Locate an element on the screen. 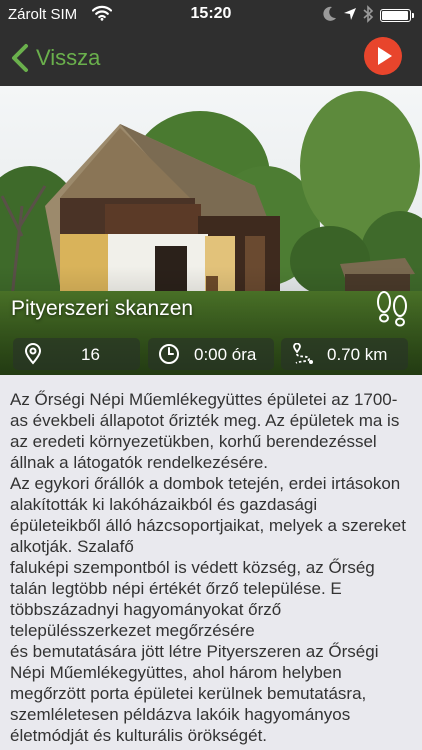 The image size is (422, 750). stops-stat: 16 is located at coordinates (76, 354).